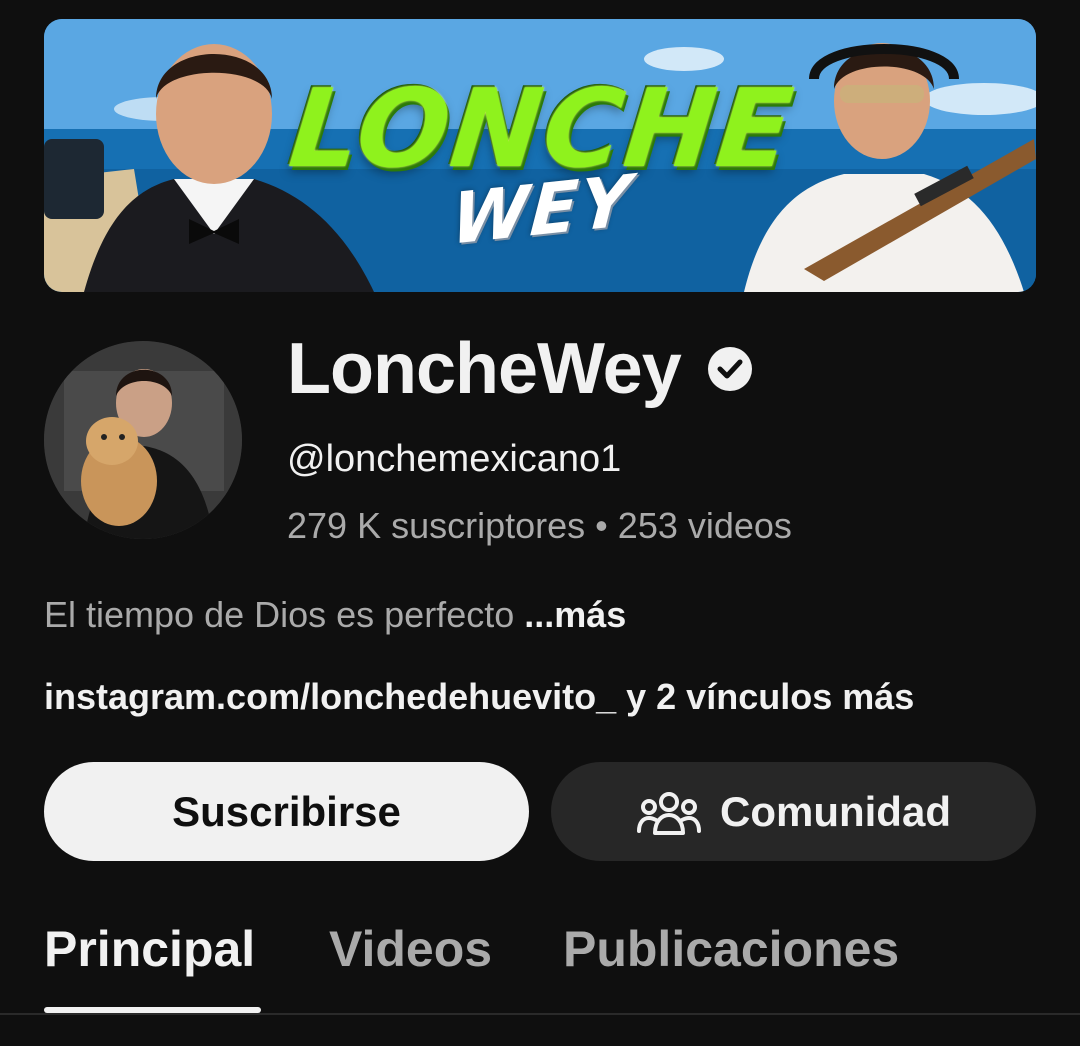 Image resolution: width=1080 pixels, height=1046 pixels. Describe the element at coordinates (410, 949) in the screenshot. I see `tab-videos: Videos` at that location.